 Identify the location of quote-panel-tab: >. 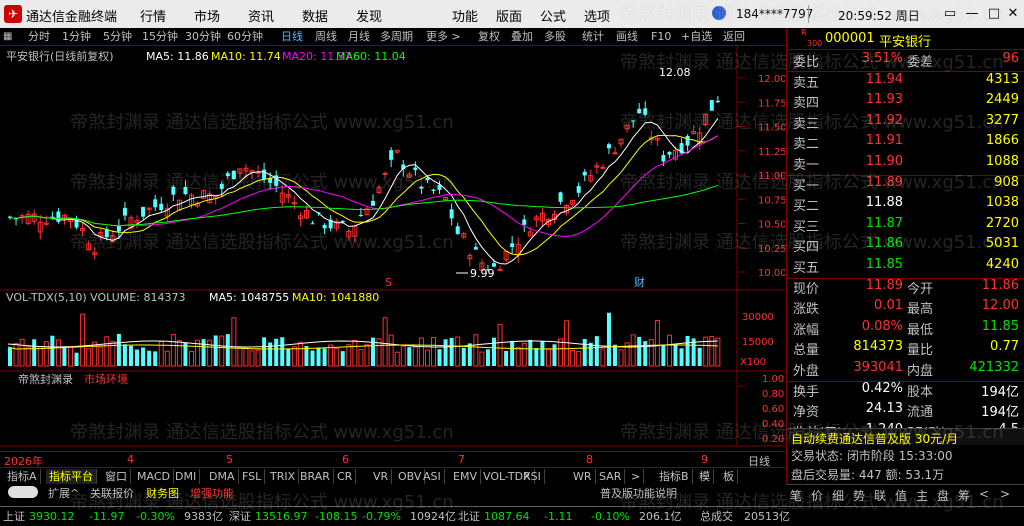
(1005, 494).